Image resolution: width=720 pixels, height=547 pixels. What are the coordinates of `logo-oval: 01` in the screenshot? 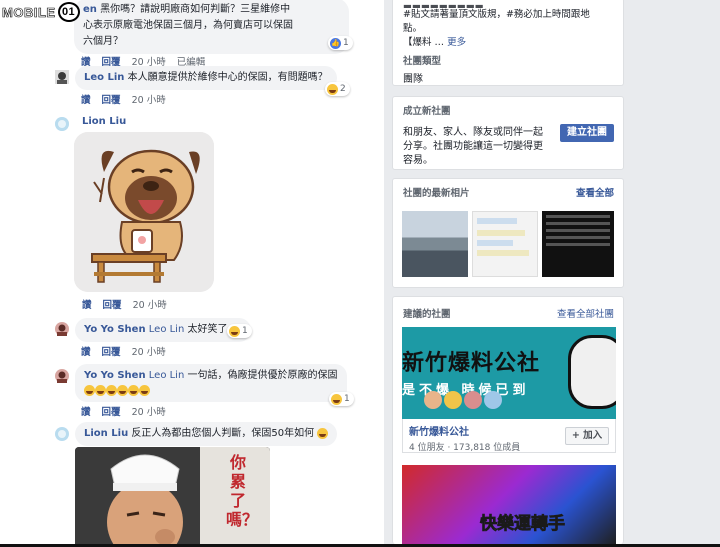 It's located at (68, 12).